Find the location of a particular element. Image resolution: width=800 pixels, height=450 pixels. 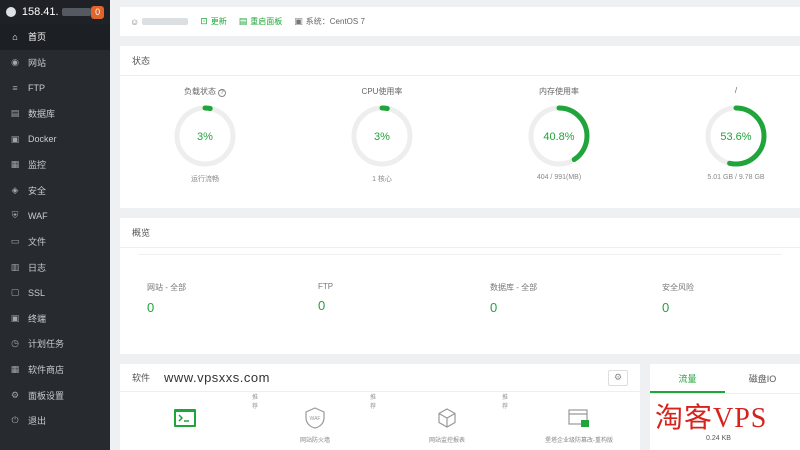

gauge-label: 内存使用率 is located at coordinates (559, 91).